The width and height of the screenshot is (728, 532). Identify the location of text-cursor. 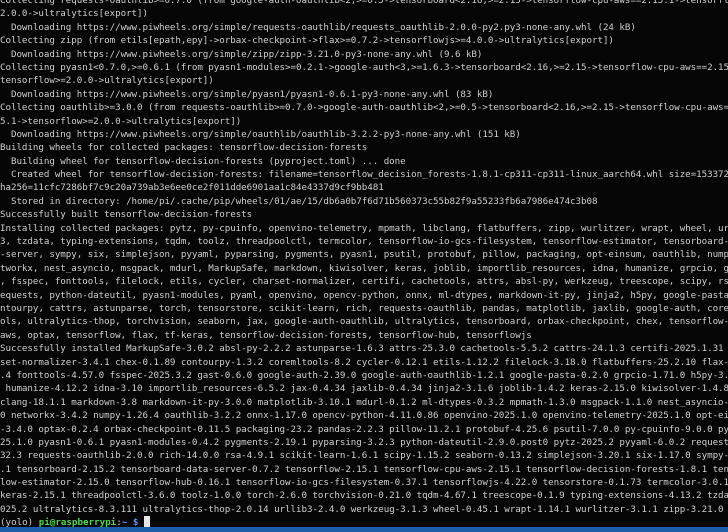
(146, 522).